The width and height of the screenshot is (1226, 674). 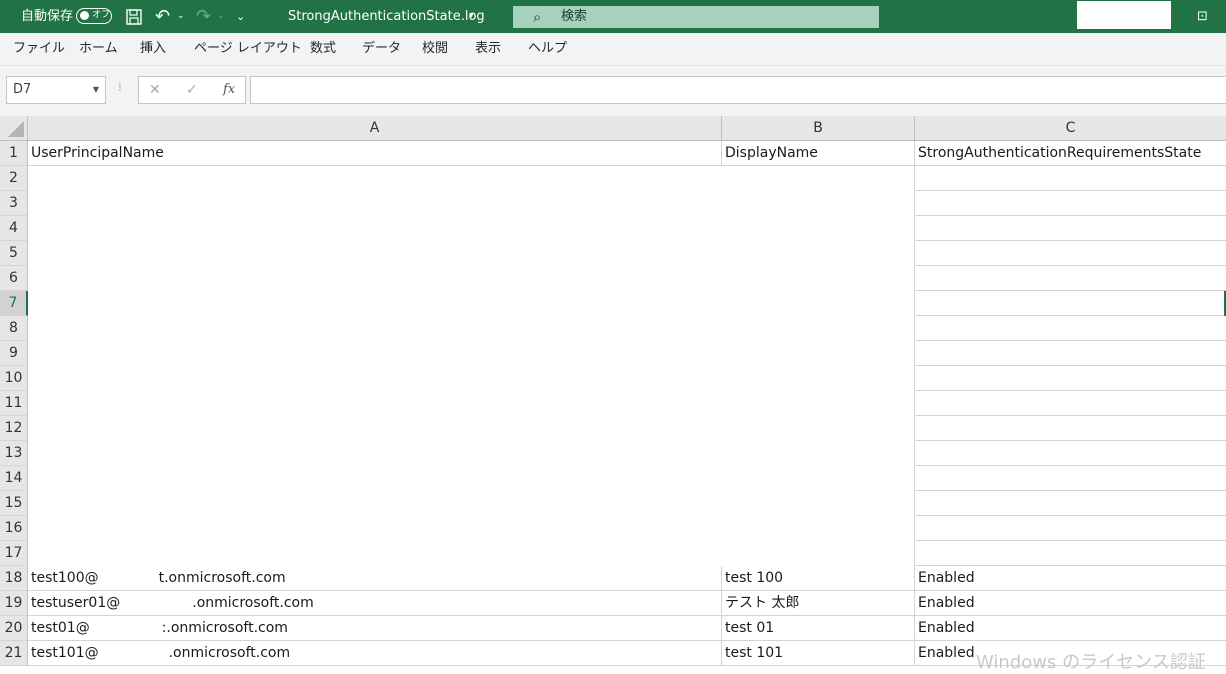 What do you see at coordinates (1202, 16) in the screenshot?
I see `ribbon-display-icon: ⊡` at bounding box center [1202, 16].